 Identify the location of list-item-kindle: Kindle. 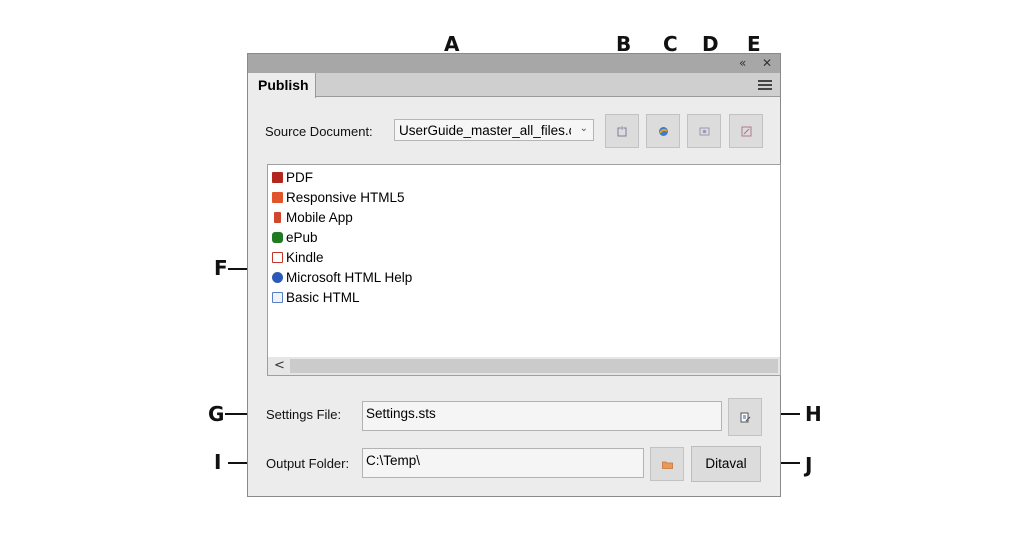
(298, 258).